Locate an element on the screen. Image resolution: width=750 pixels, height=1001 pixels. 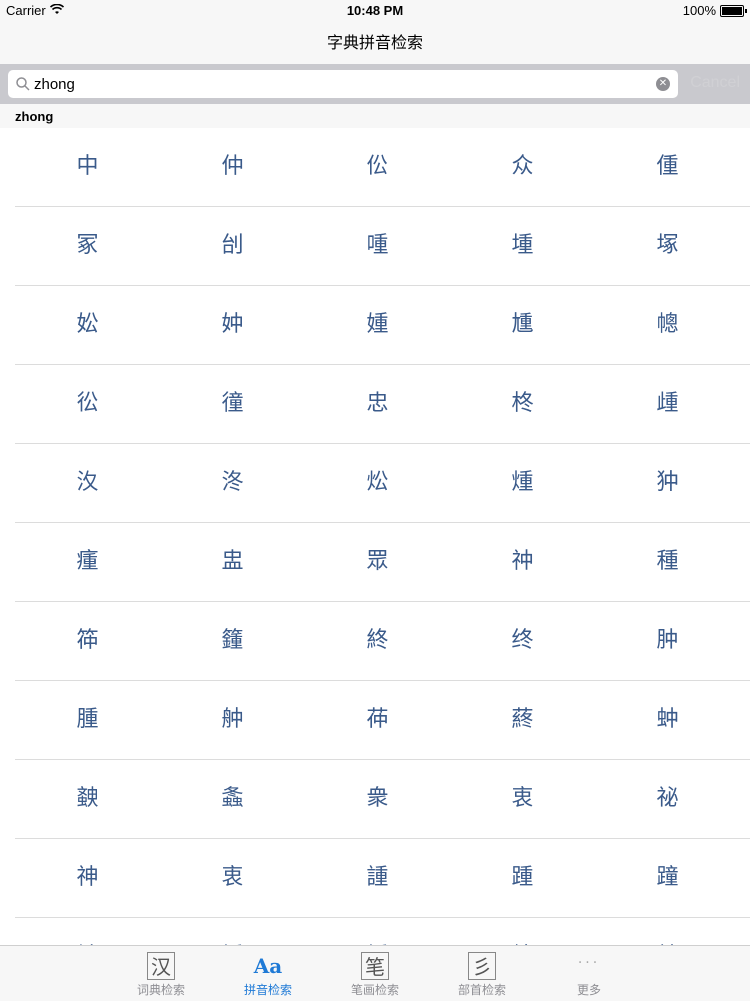
character-row: 彸徸忠柊歱 is located at coordinates (382, 404).